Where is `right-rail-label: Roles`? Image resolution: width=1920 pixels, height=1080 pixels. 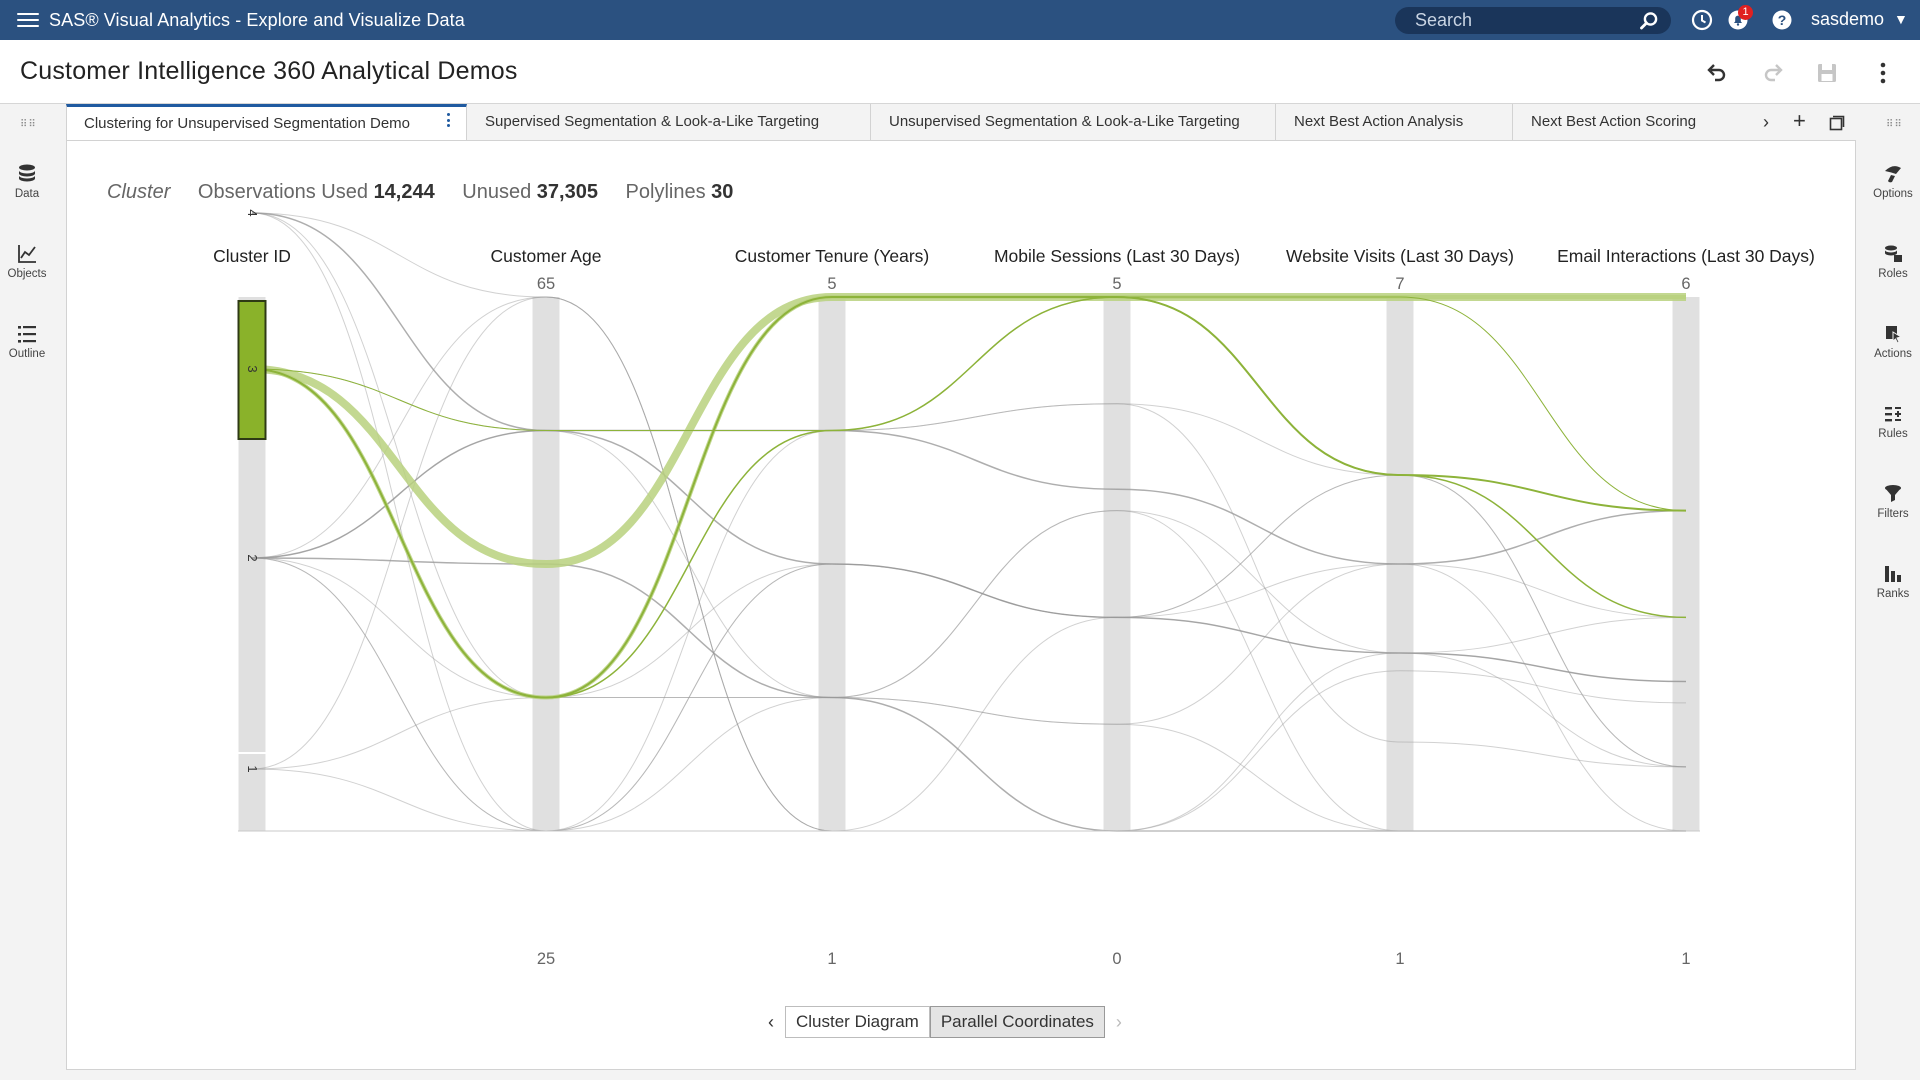 right-rail-label: Roles is located at coordinates (1893, 274).